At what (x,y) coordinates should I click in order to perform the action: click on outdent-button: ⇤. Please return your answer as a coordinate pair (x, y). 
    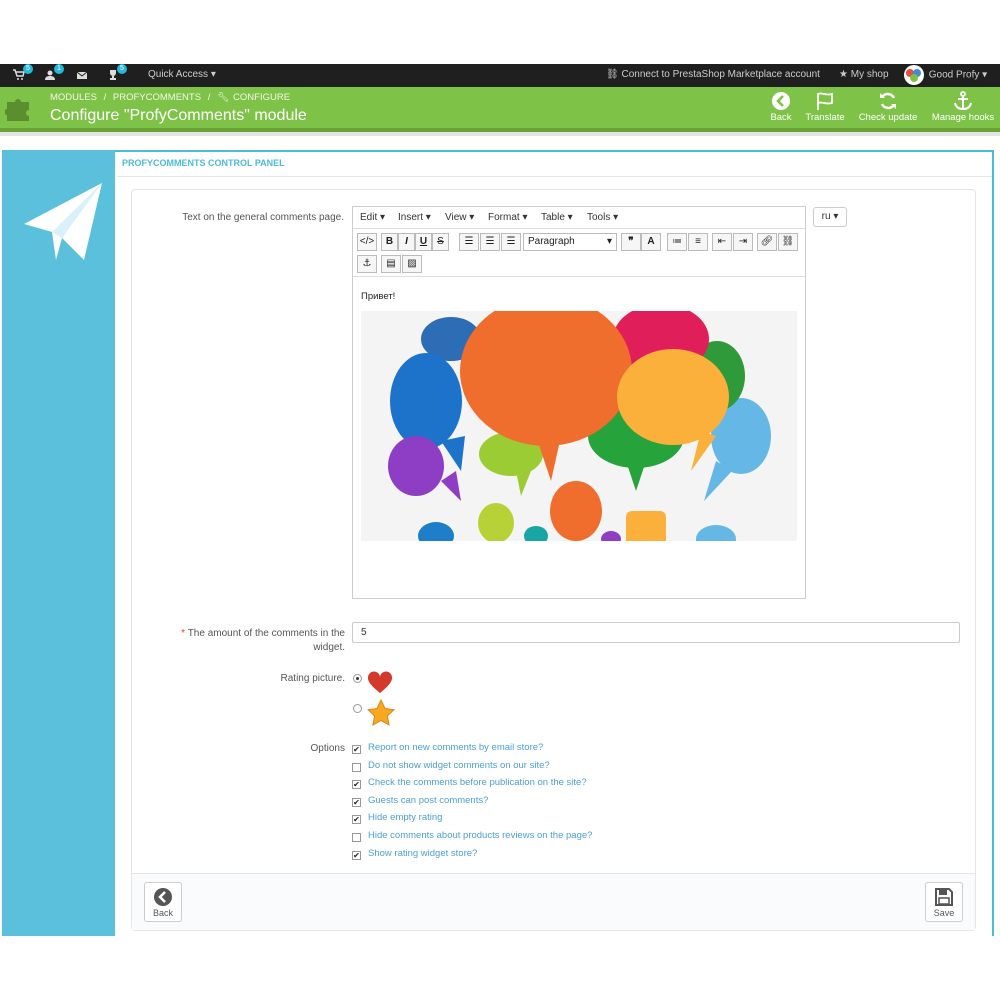
    Looking at the image, I should click on (722, 242).